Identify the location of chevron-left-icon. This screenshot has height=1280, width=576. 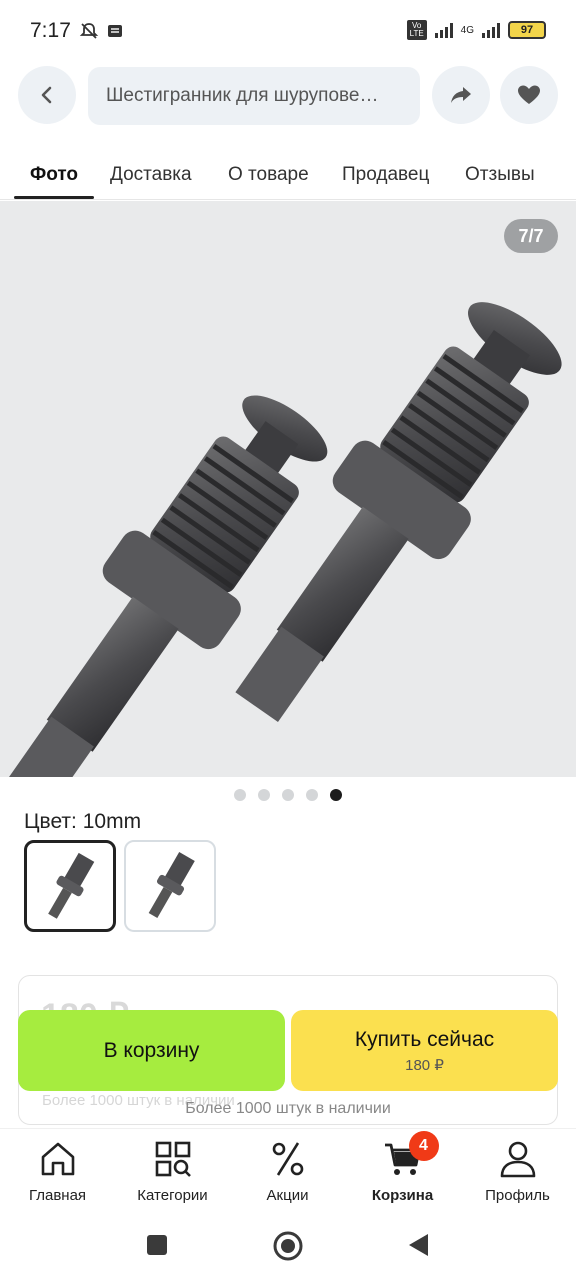
(46, 95).